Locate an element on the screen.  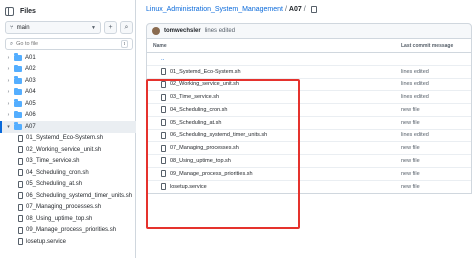
branch-icon: ⑂ is located at coordinates (12, 27).